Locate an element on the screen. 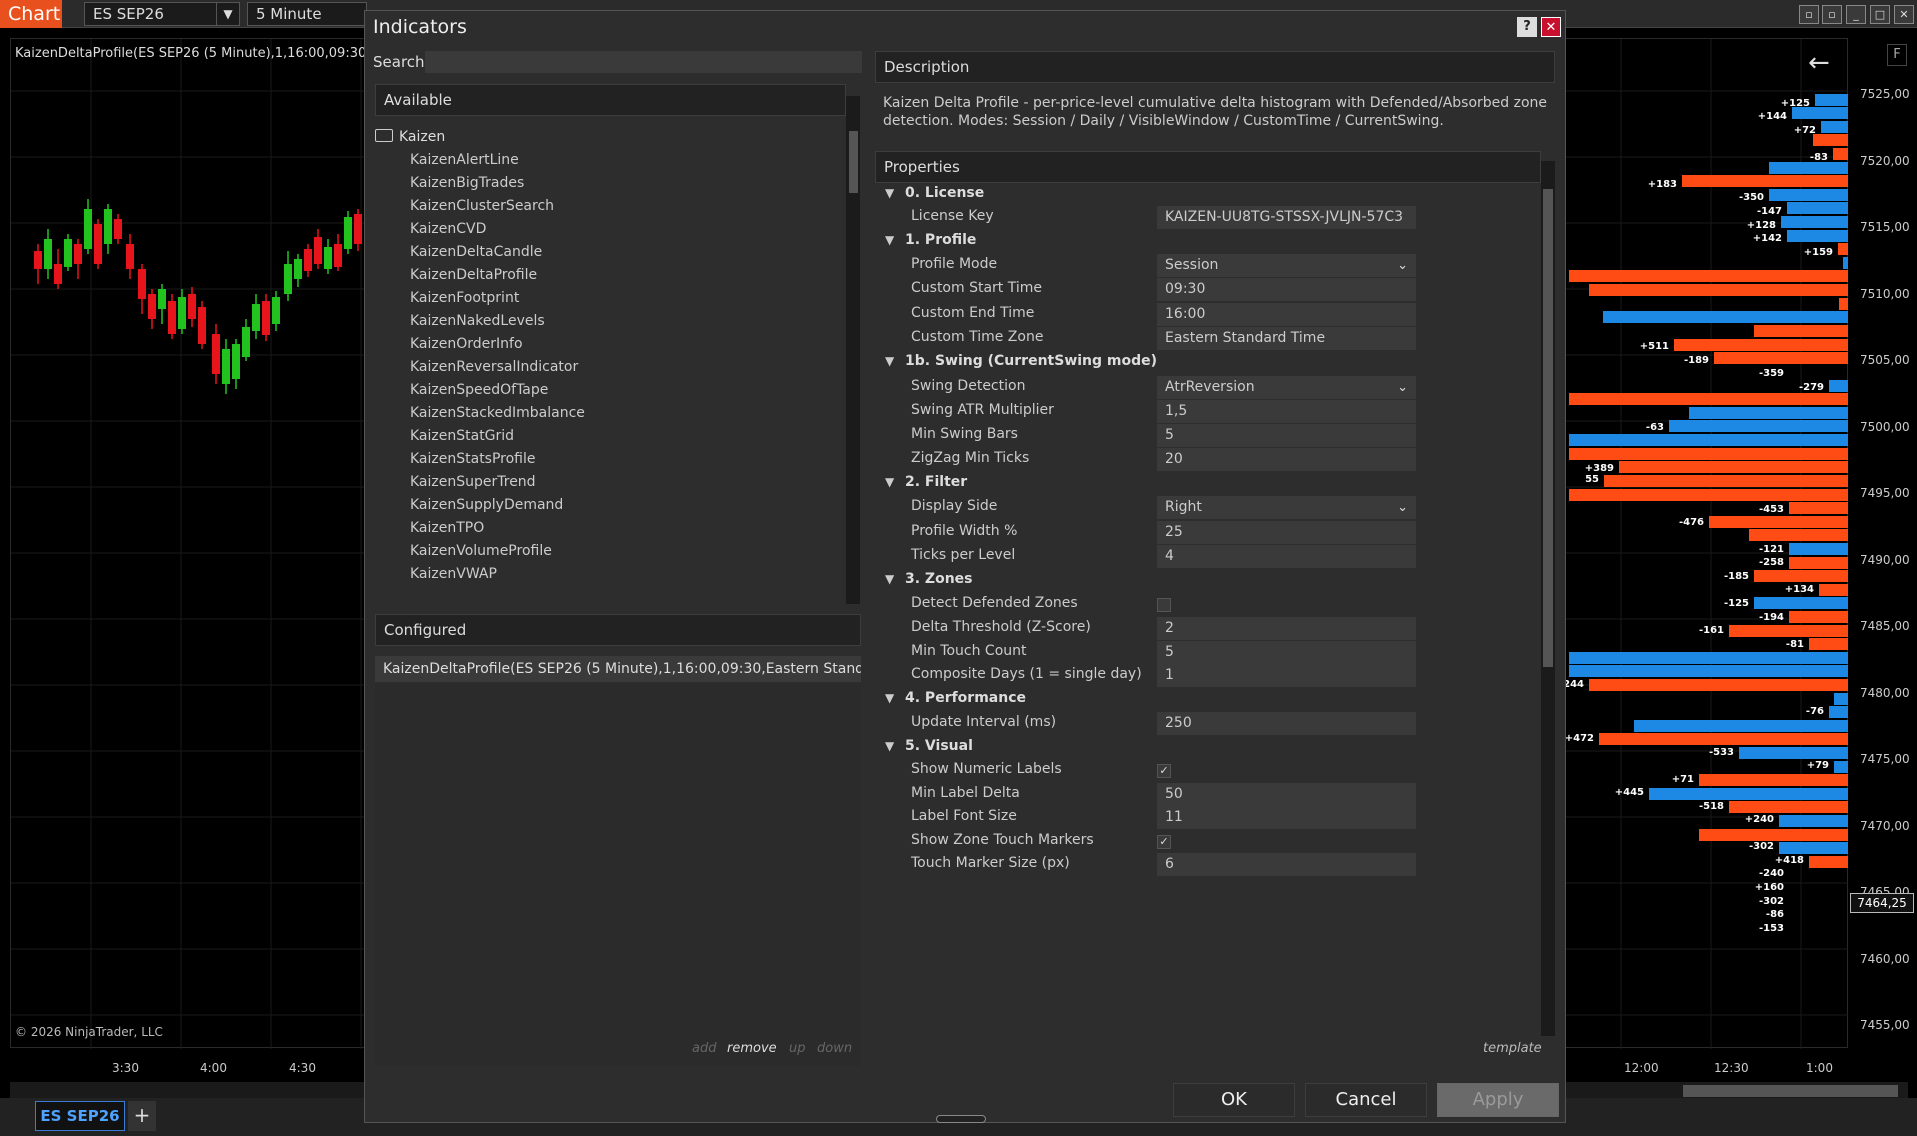 The image size is (1917, 1136). property-input: 50 is located at coordinates (1286, 794).